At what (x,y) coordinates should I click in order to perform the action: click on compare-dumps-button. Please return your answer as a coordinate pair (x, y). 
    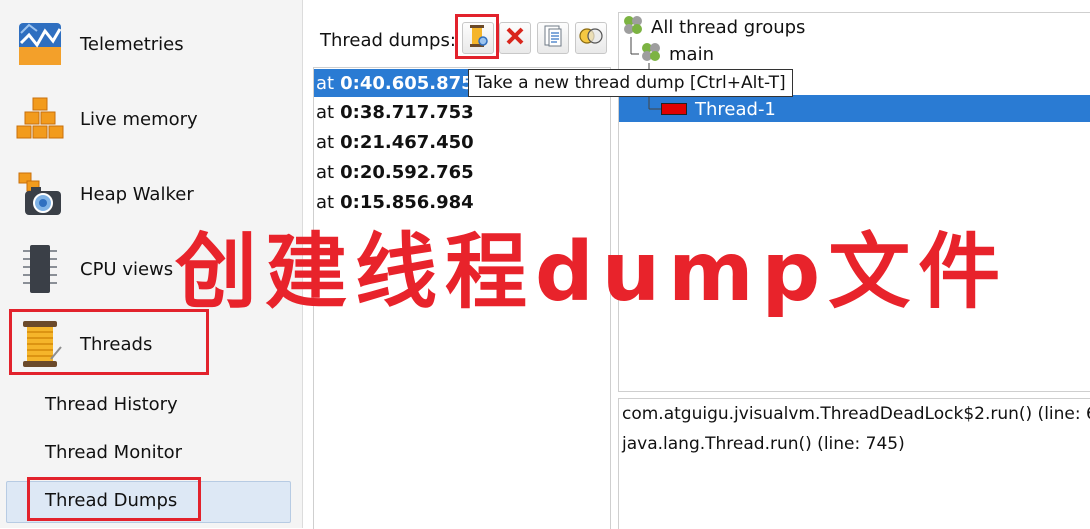
    Looking at the image, I should click on (591, 38).